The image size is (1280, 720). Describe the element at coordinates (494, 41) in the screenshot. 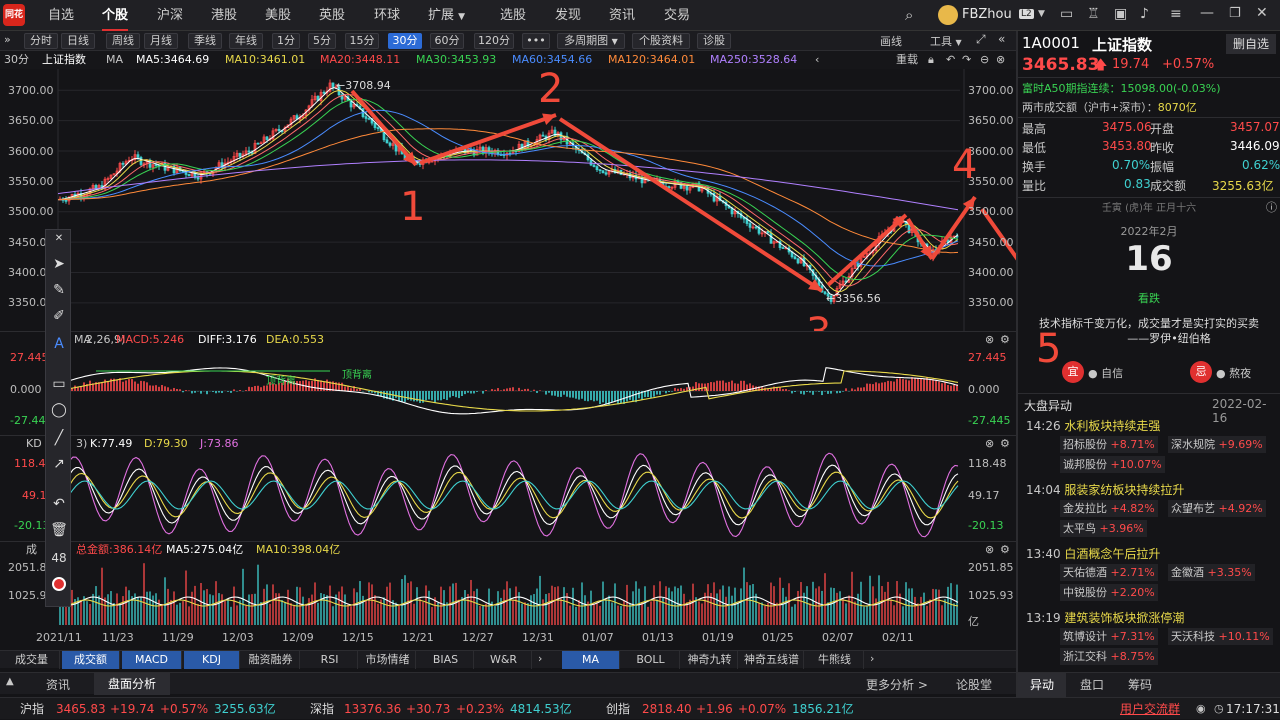

I see `period-120min: 120分` at that location.